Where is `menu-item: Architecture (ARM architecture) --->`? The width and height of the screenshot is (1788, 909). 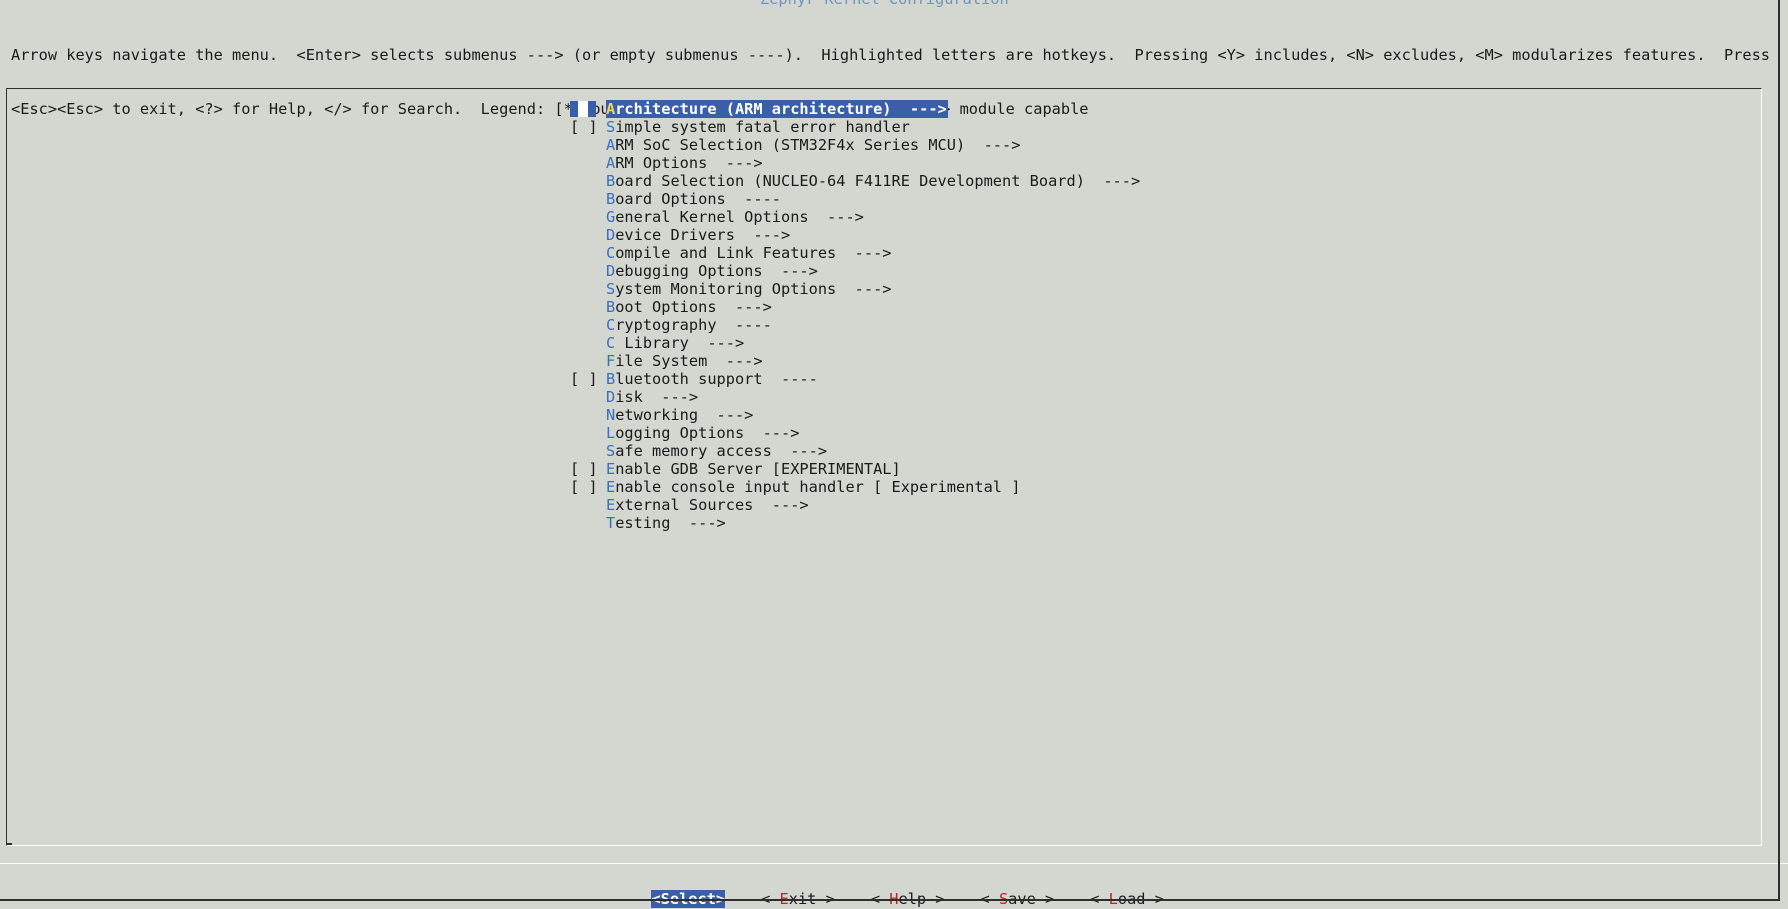
menu-item: Architecture (ARM architecture) ---> is located at coordinates (855, 109).